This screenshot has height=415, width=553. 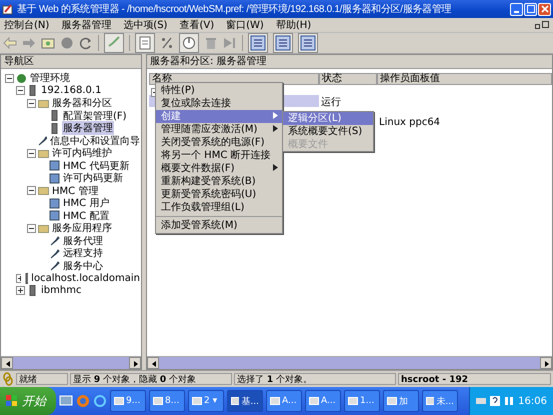 I want to click on refresh-icon, so click(x=86, y=43).